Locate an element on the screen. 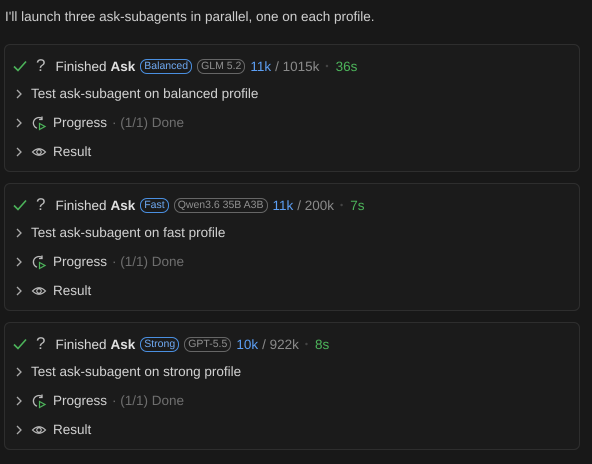 The width and height of the screenshot is (592, 464). intro-text: I'll launch three ask-subagents in parallel, one on each profile. is located at coordinates (190, 17).